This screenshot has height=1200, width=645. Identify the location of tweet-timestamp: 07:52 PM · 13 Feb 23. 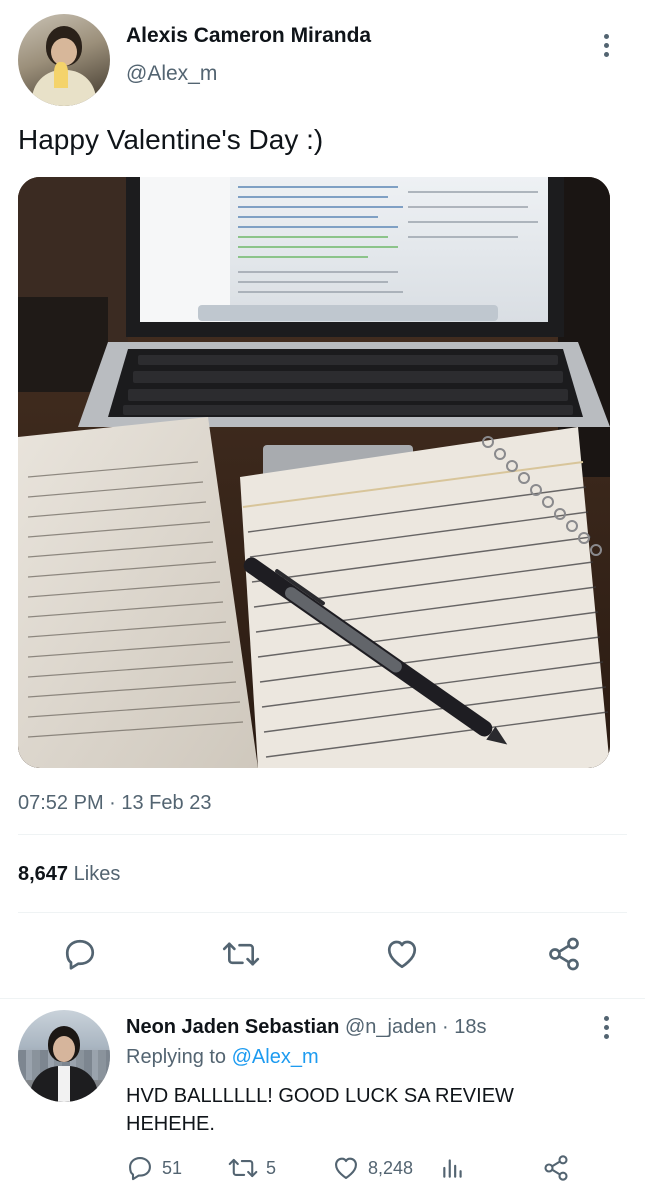
(114, 803).